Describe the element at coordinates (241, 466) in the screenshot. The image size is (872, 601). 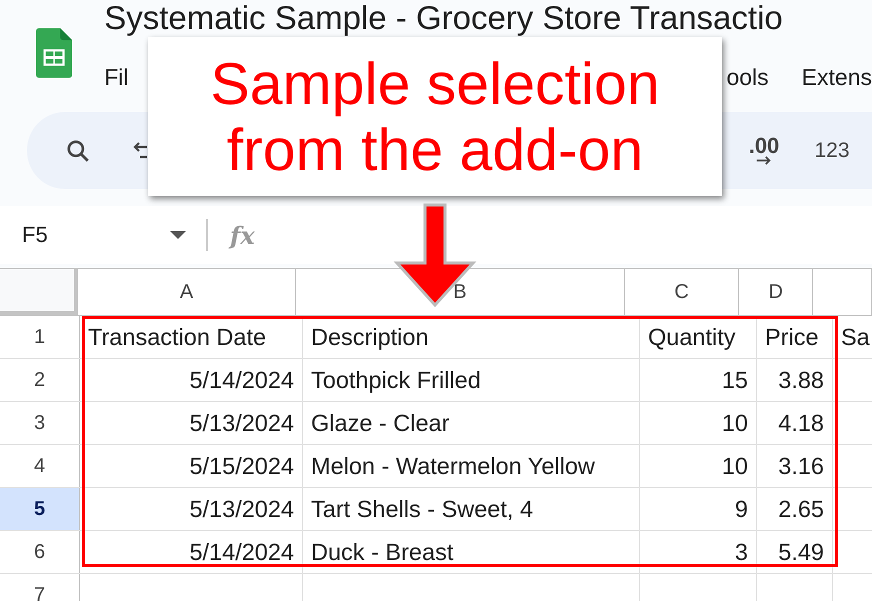
I see `cell-text: 5/15/2024` at that location.